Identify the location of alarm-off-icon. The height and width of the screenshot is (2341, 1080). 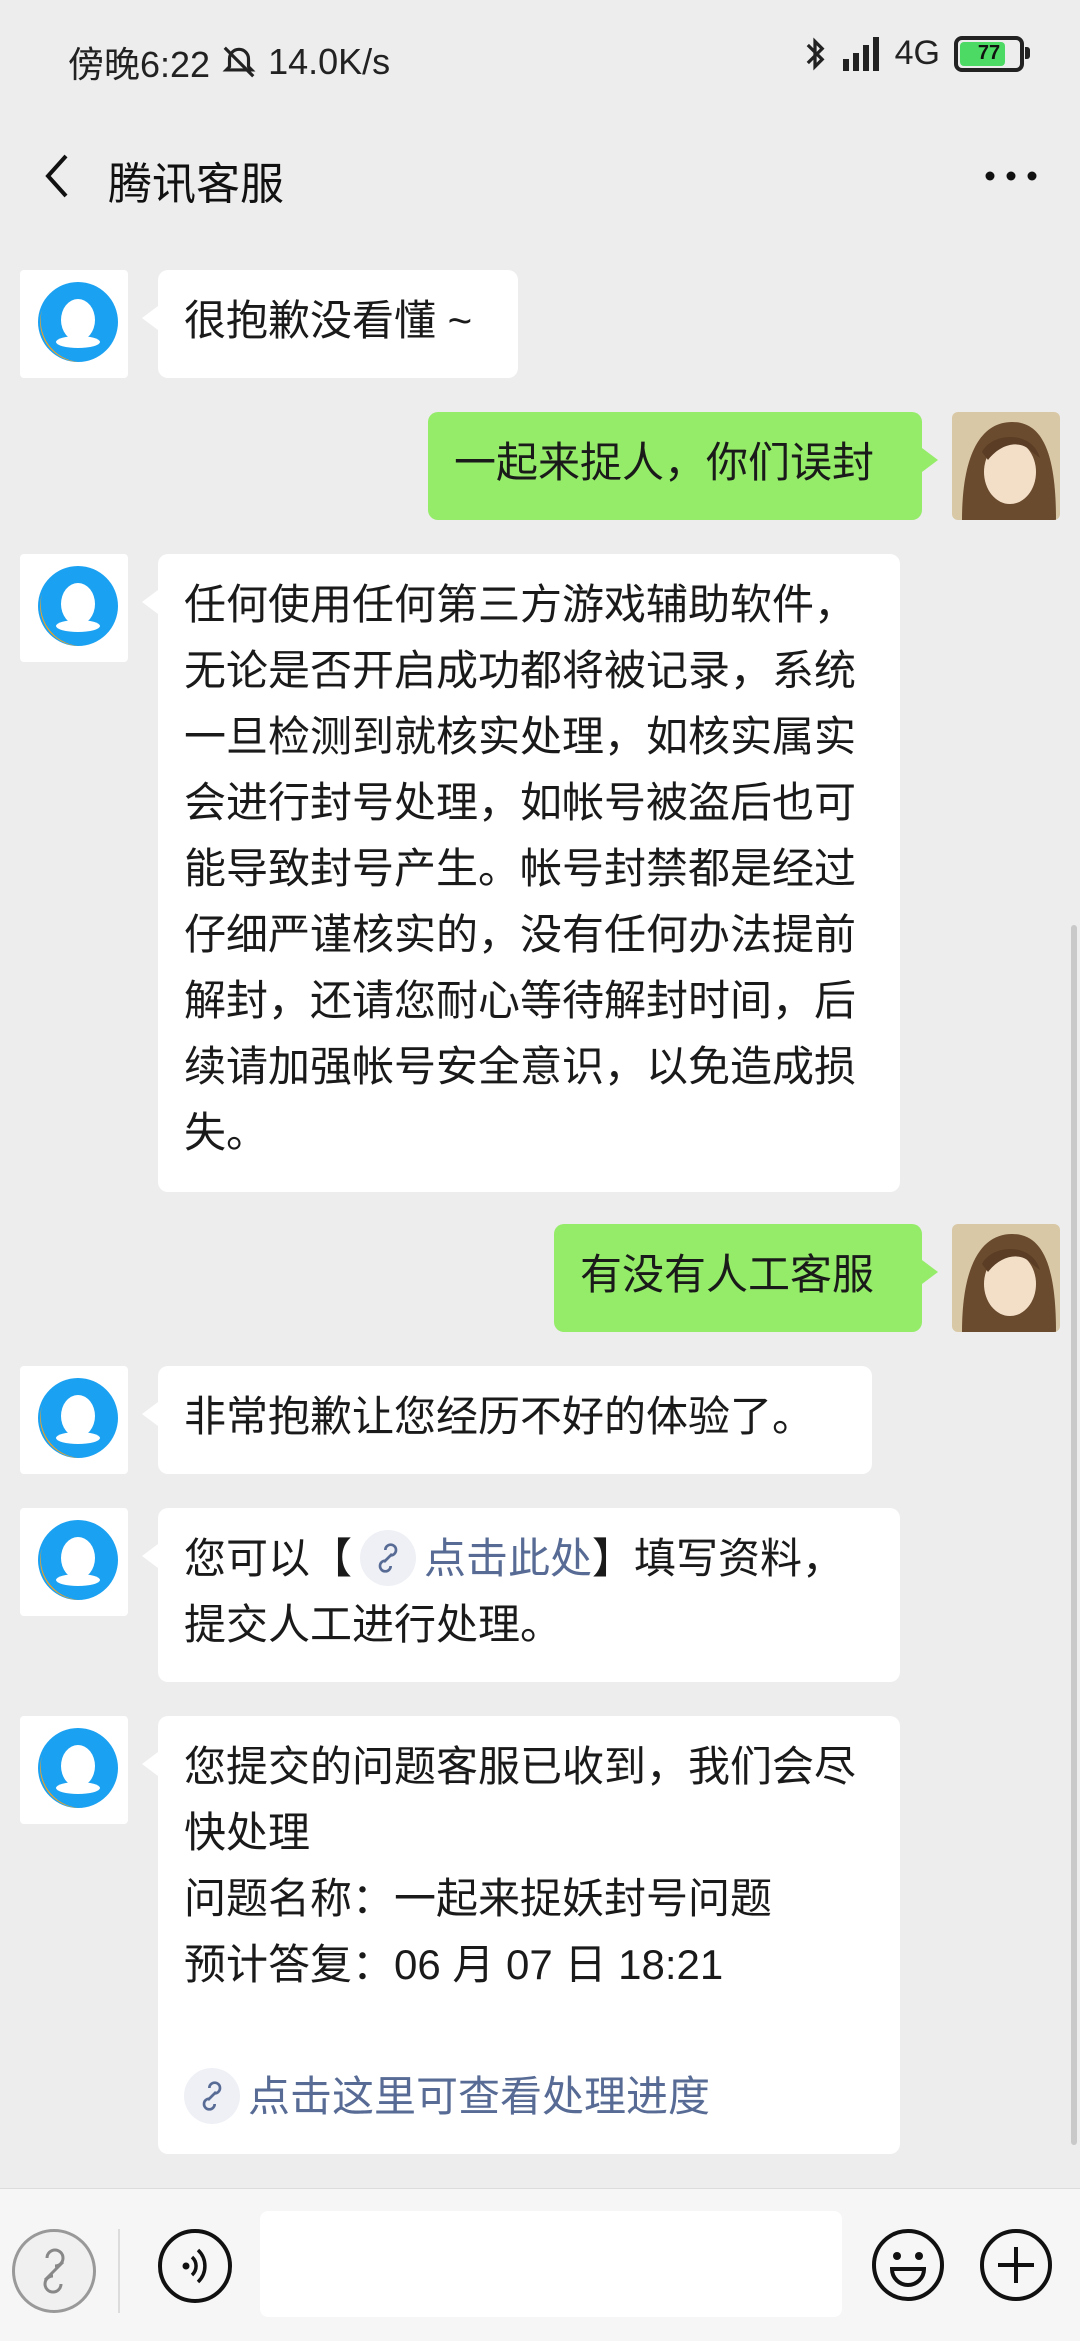
(239, 62).